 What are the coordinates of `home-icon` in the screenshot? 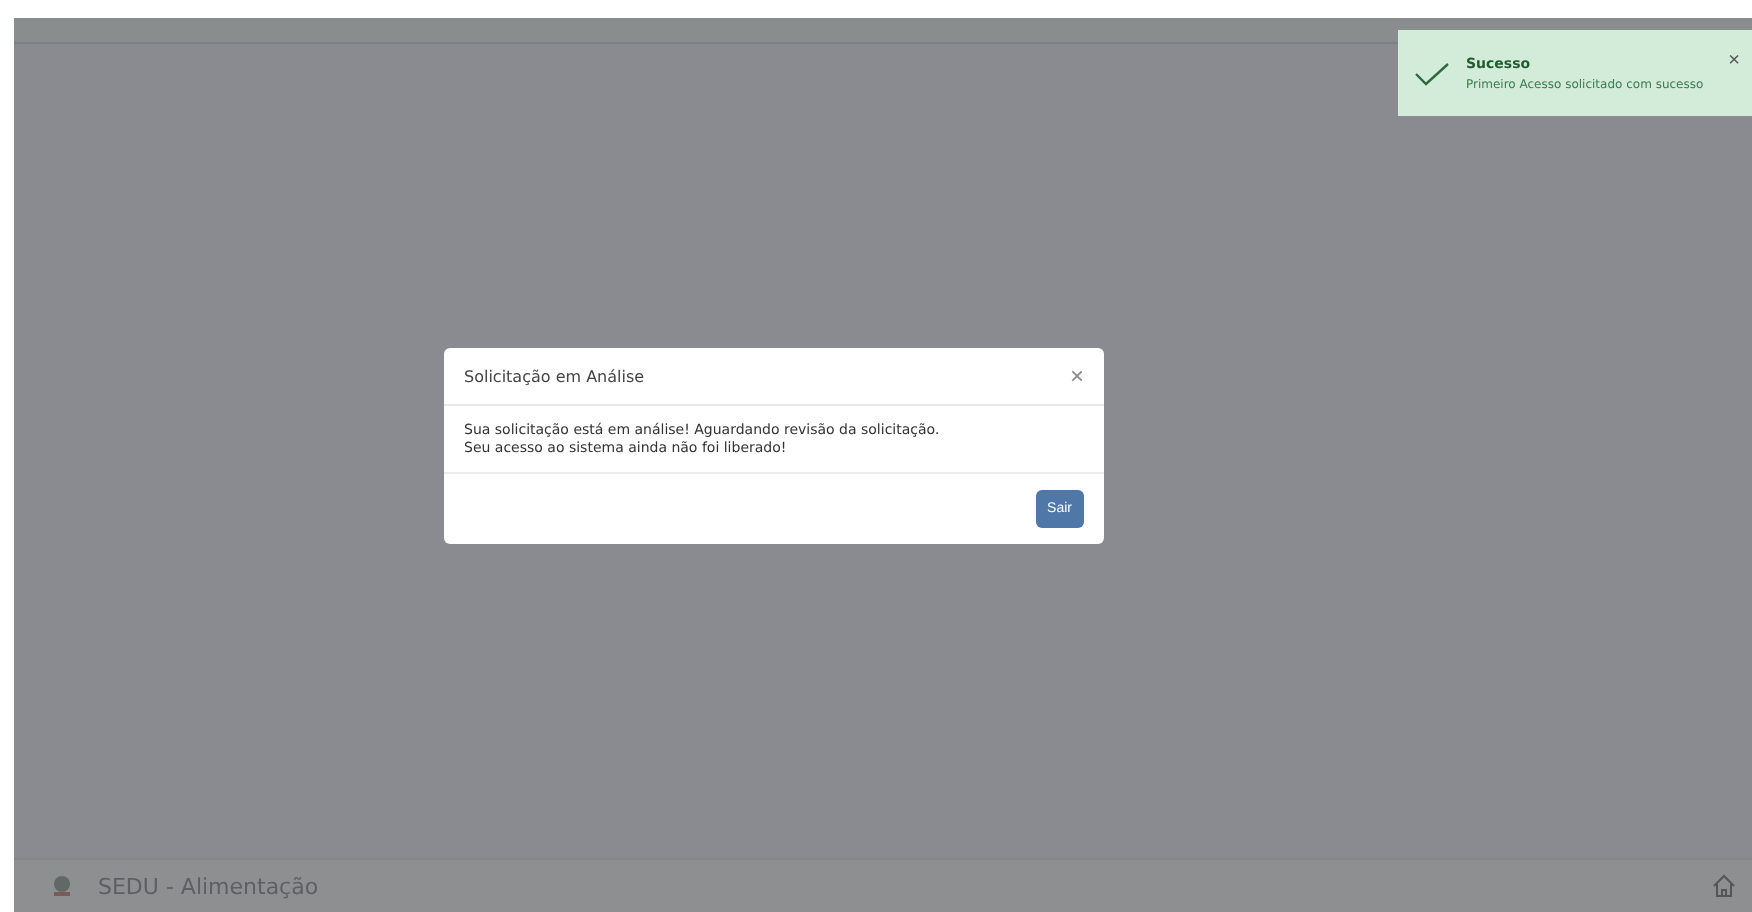 It's located at (1724, 886).